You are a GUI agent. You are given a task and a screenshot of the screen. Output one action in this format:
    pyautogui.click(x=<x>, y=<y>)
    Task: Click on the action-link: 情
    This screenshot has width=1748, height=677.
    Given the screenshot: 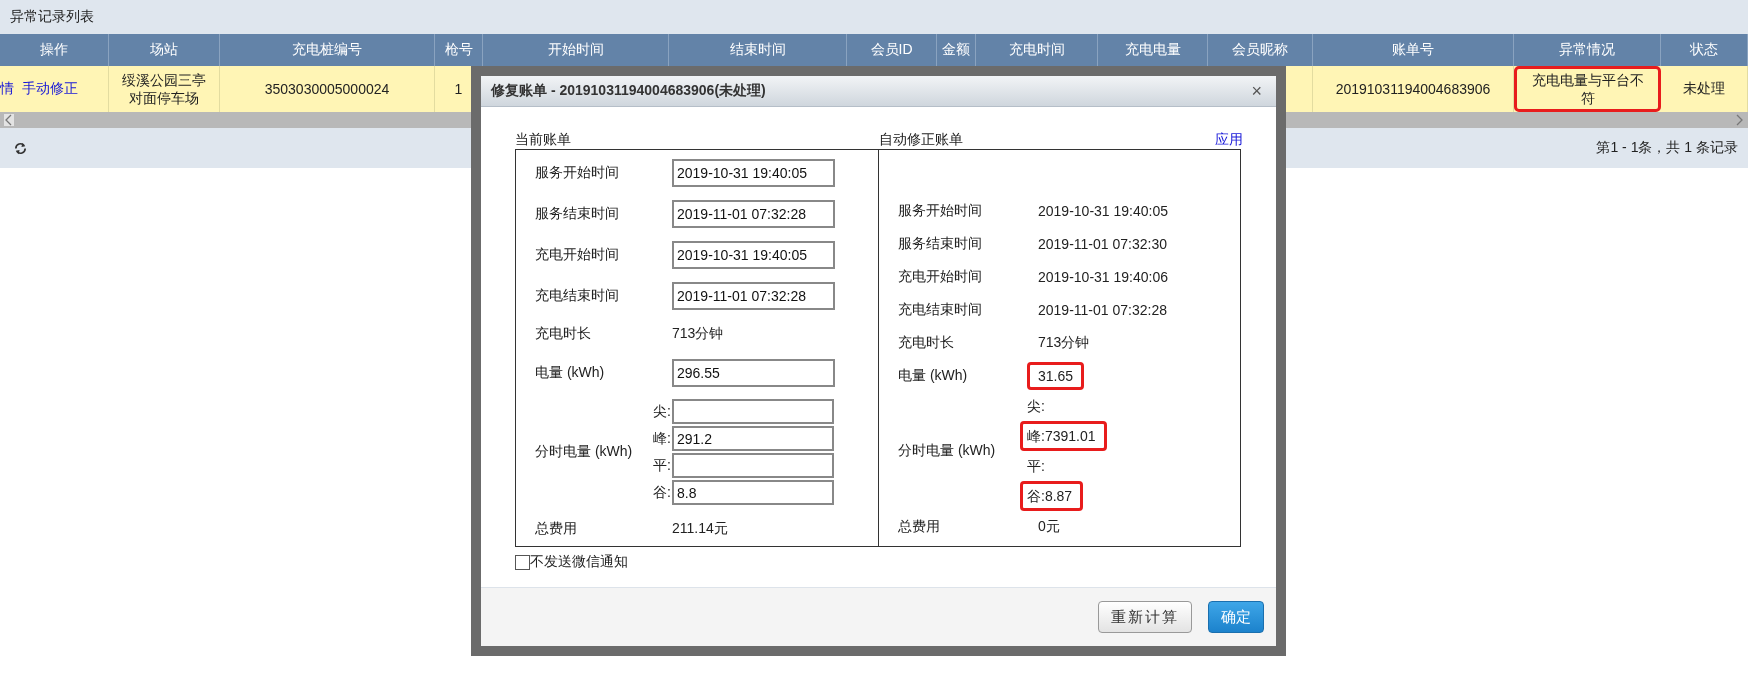 What is the action you would take?
    pyautogui.click(x=7, y=89)
    